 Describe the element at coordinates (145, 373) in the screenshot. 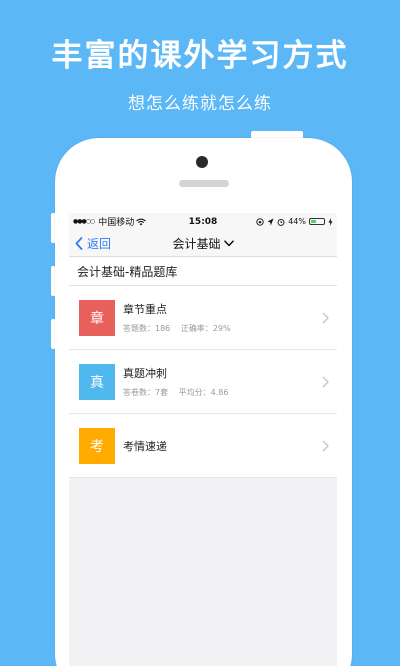

I see `list-item-title: 真题冲刺` at that location.